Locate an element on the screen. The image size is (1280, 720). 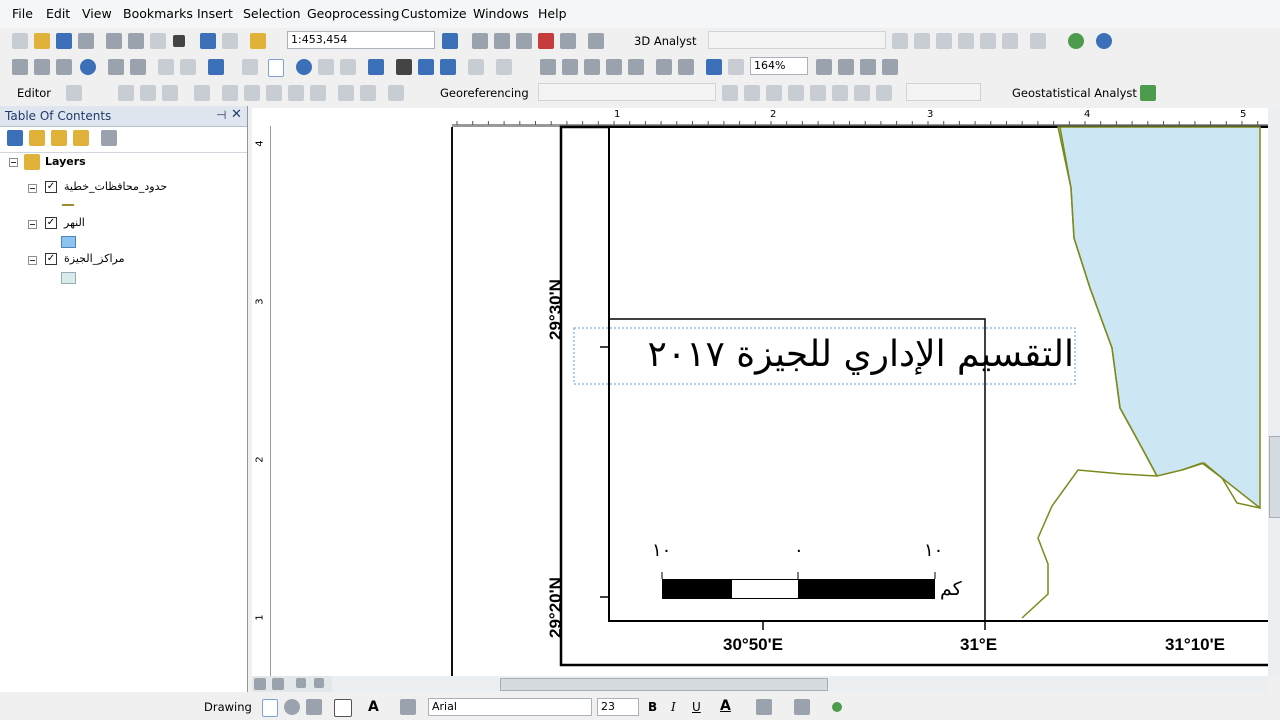
italic-button: I is located at coordinates (673, 707).